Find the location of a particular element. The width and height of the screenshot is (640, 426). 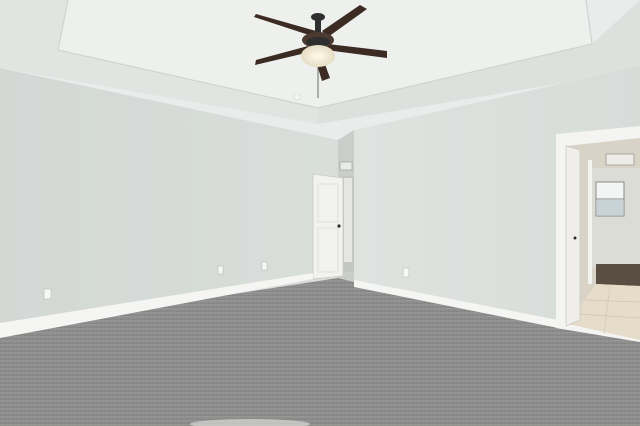

right-doorway is located at coordinates (598, 234).